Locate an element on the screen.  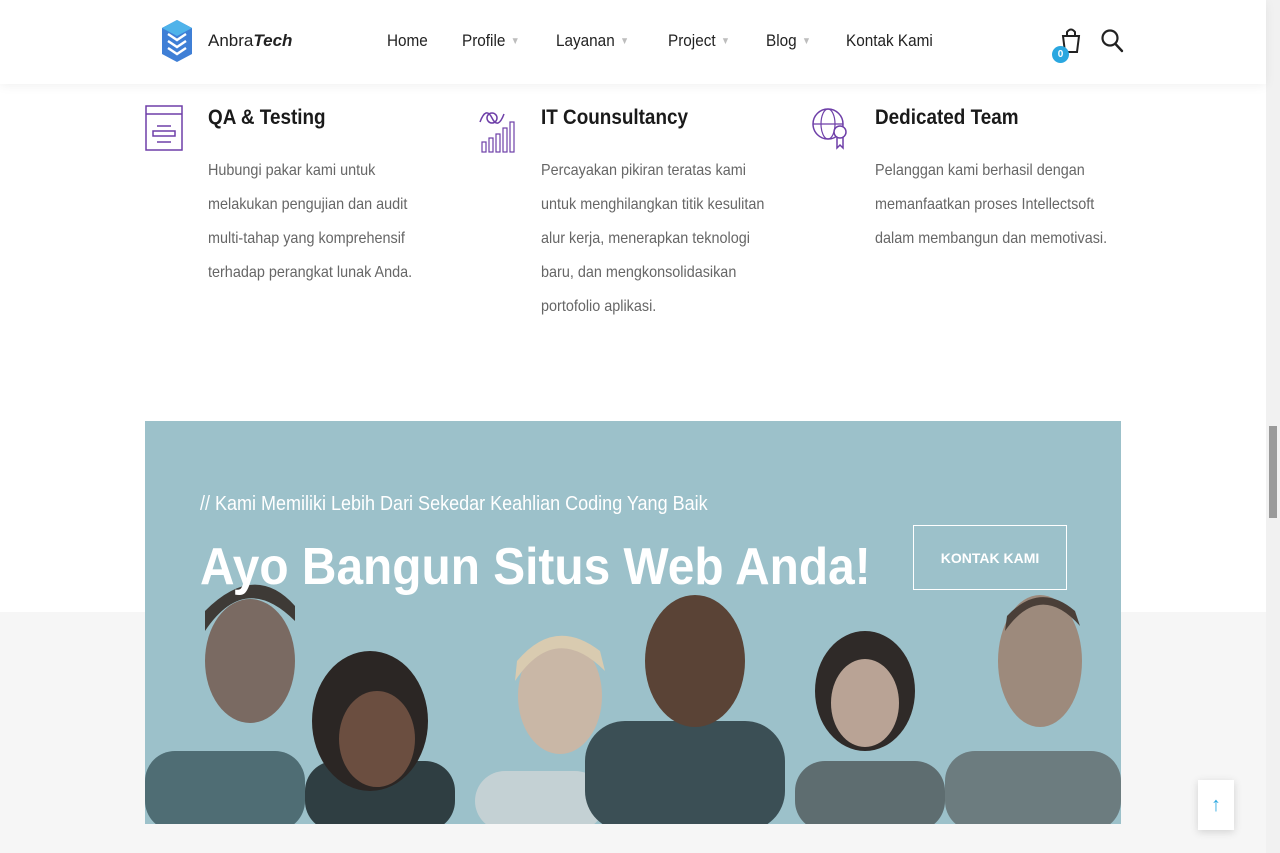
back-to-top-button: ↑ is located at coordinates (1216, 805).